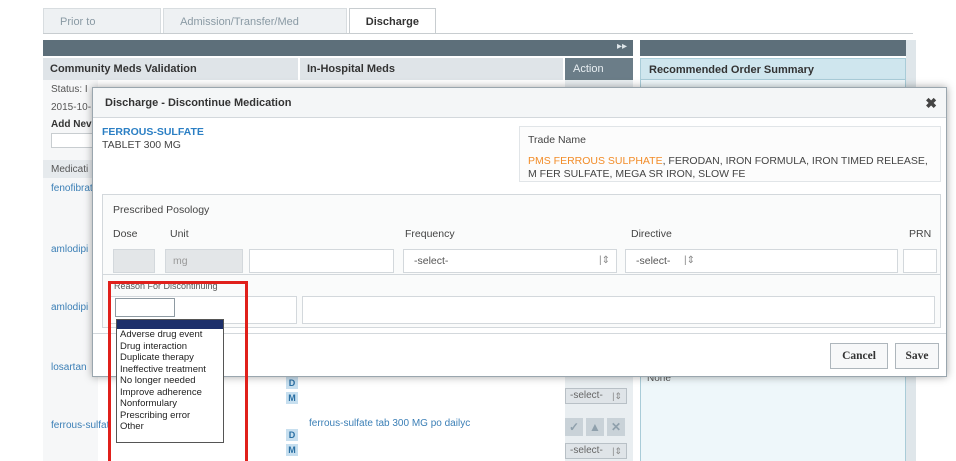 This screenshot has height=461, width=956. Describe the element at coordinates (141, 145) in the screenshot. I see `drug-form: TABLET 300 MG` at that location.